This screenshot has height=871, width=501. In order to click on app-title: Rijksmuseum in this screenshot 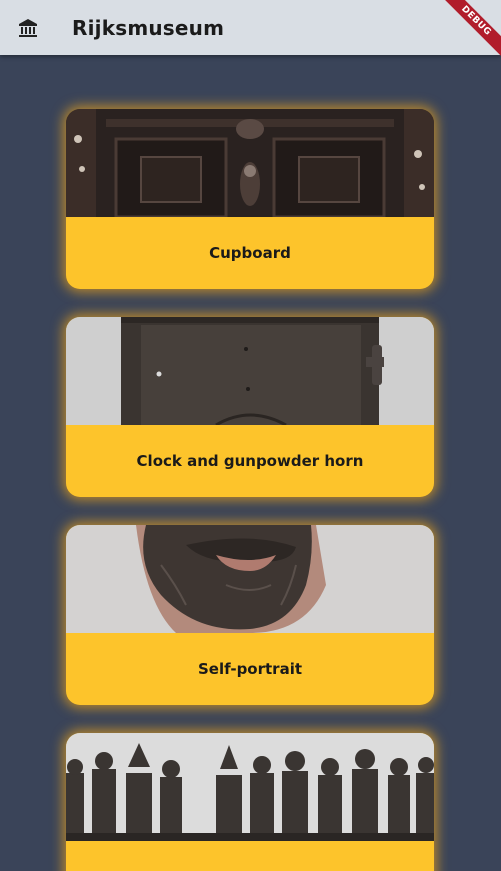, I will do `click(148, 27)`.